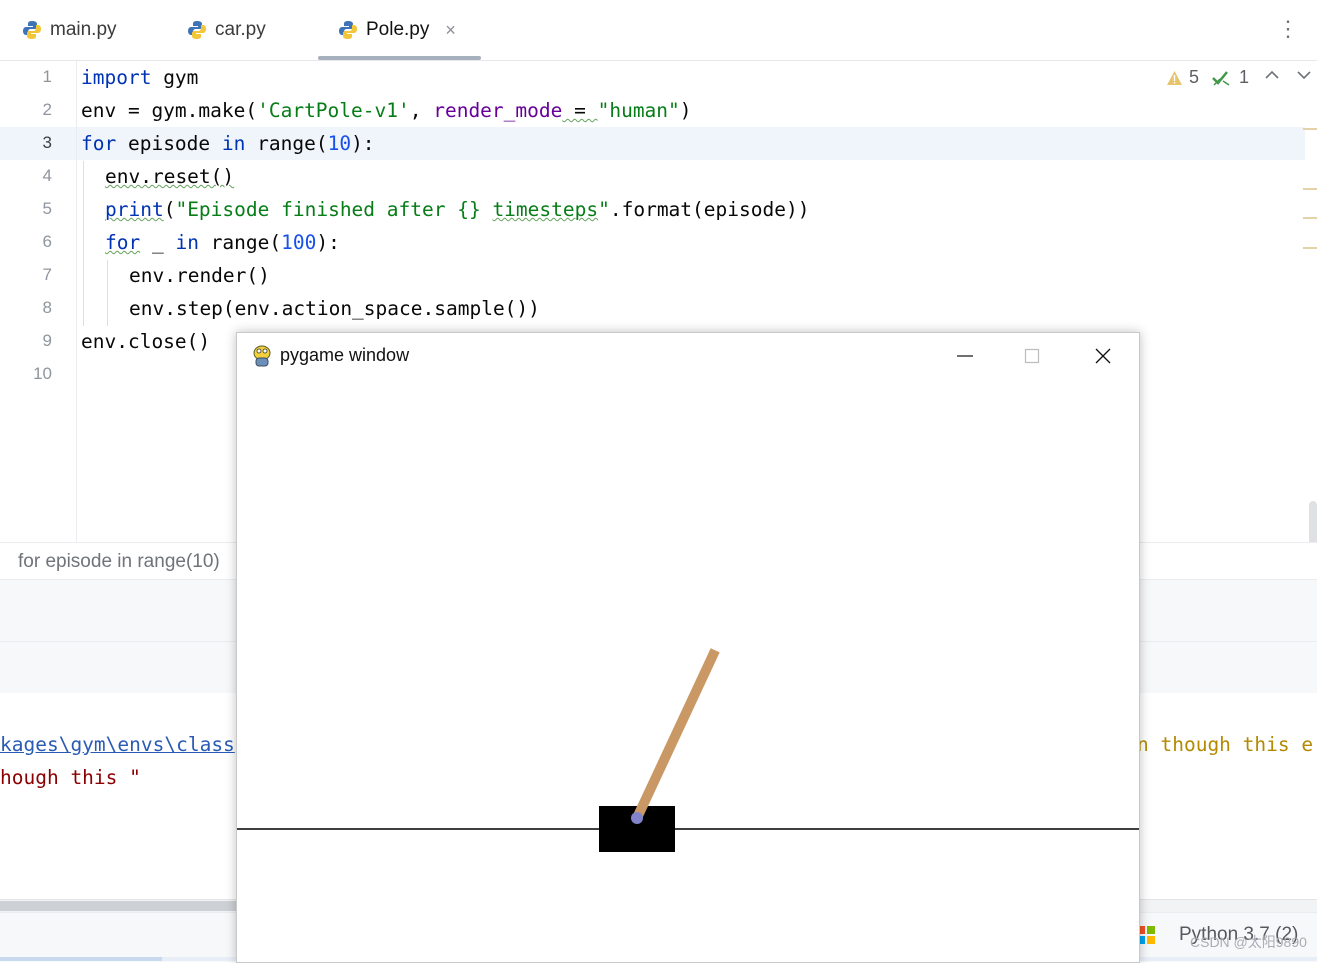 This screenshot has width=1317, height=963. I want to click on weak-warning-count: 1, so click(1243, 77).